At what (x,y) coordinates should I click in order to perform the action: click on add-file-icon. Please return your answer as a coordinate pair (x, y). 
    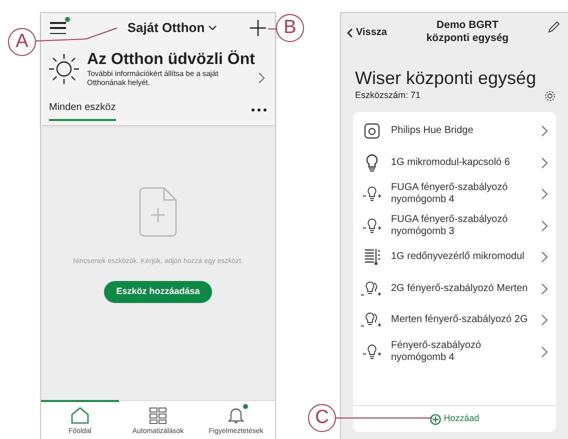
    Looking at the image, I should click on (158, 212).